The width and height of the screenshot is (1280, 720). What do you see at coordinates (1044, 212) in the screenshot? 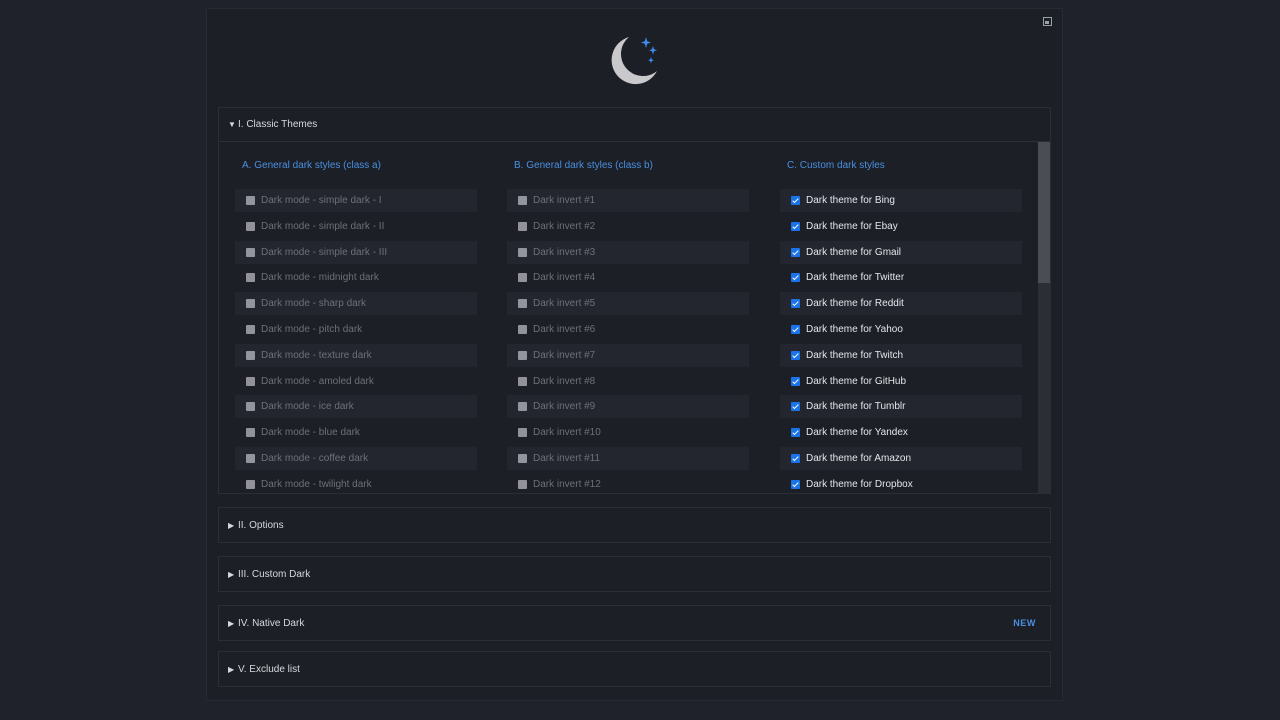
I see `scrollbar-thumb` at bounding box center [1044, 212].